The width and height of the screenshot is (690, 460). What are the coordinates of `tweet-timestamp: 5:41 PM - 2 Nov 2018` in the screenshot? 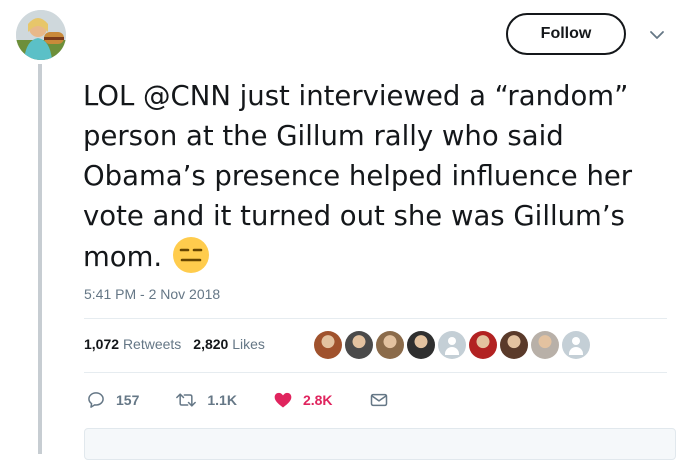 It's located at (152, 294).